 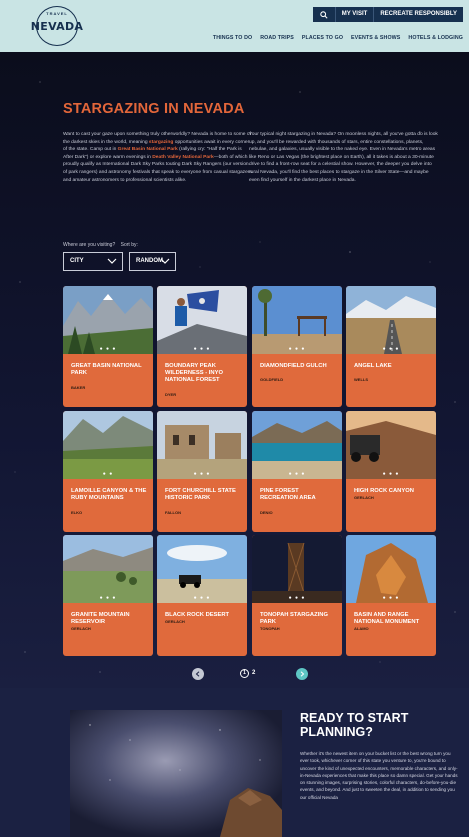 I want to click on destination-card: ● ● ● PINE FOREST RECREATION AREA DENIO, so click(x=297, y=471).